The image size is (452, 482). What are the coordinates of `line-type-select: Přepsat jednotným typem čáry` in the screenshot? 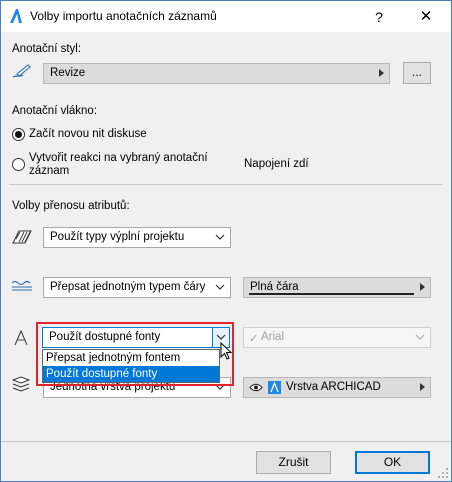 It's located at (137, 287).